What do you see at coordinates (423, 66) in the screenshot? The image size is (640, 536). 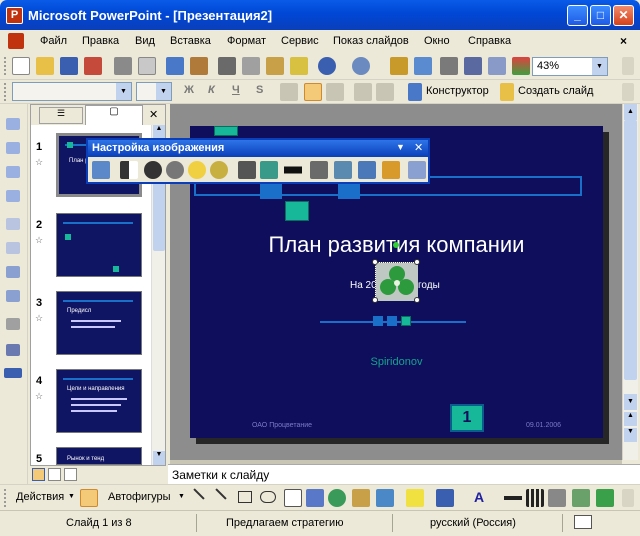 I see `insert-table-icon` at bounding box center [423, 66].